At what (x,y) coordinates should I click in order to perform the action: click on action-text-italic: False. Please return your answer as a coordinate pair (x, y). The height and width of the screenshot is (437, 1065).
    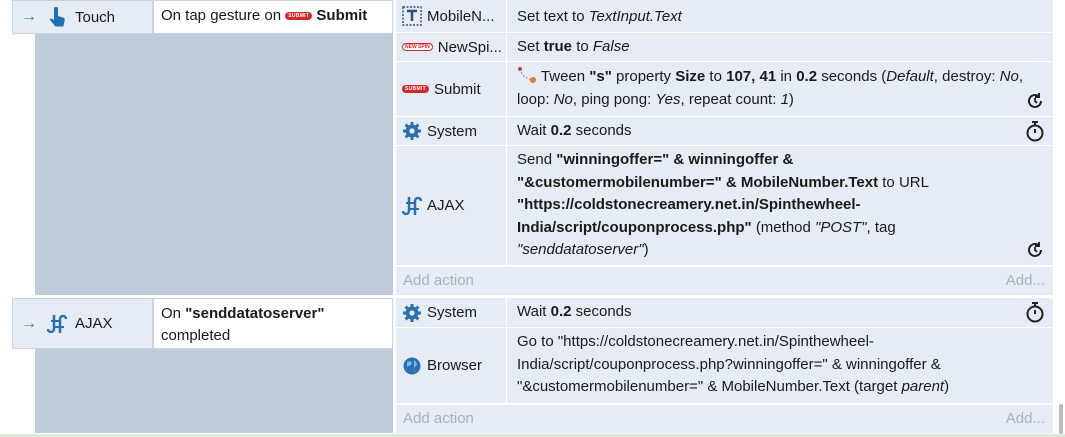
    Looking at the image, I should click on (611, 46).